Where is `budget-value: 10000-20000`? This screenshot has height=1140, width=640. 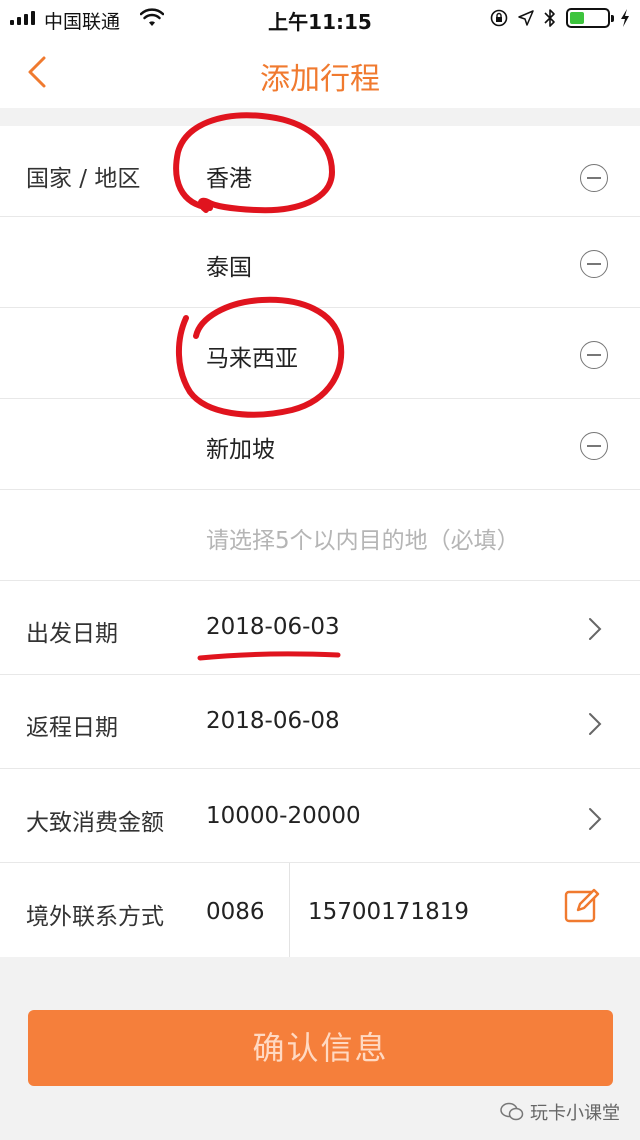
budget-value: 10000-20000 is located at coordinates (283, 816).